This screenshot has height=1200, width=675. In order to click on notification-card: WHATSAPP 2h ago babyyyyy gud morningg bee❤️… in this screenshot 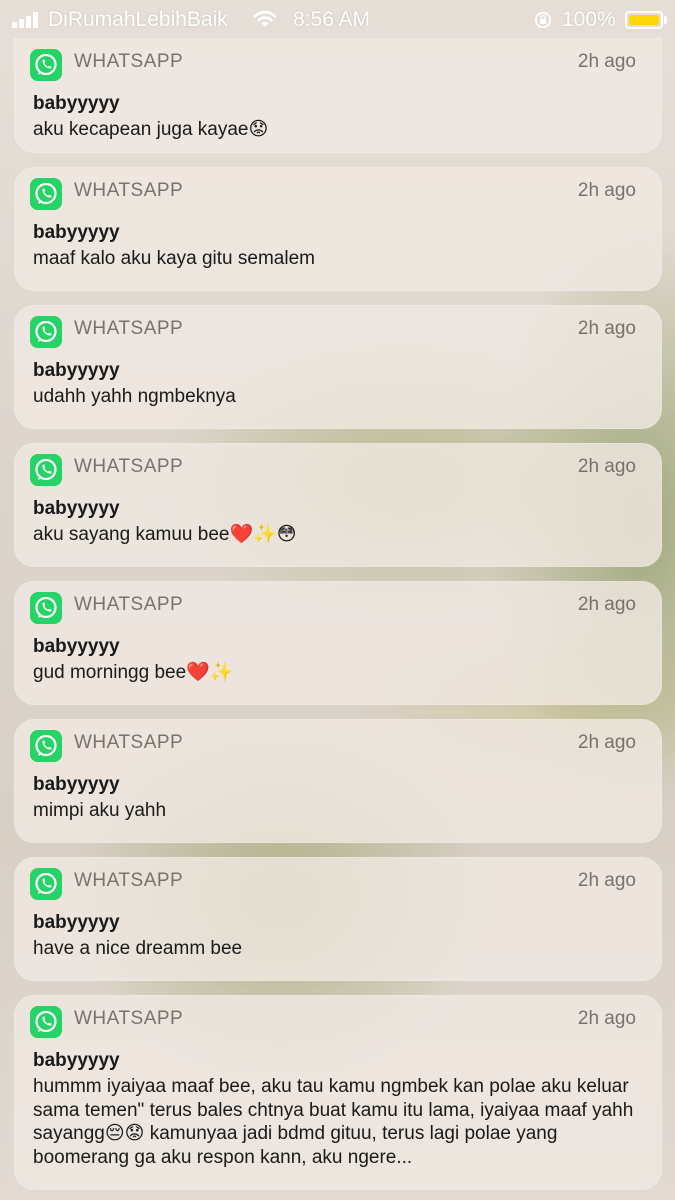, I will do `click(338, 643)`.